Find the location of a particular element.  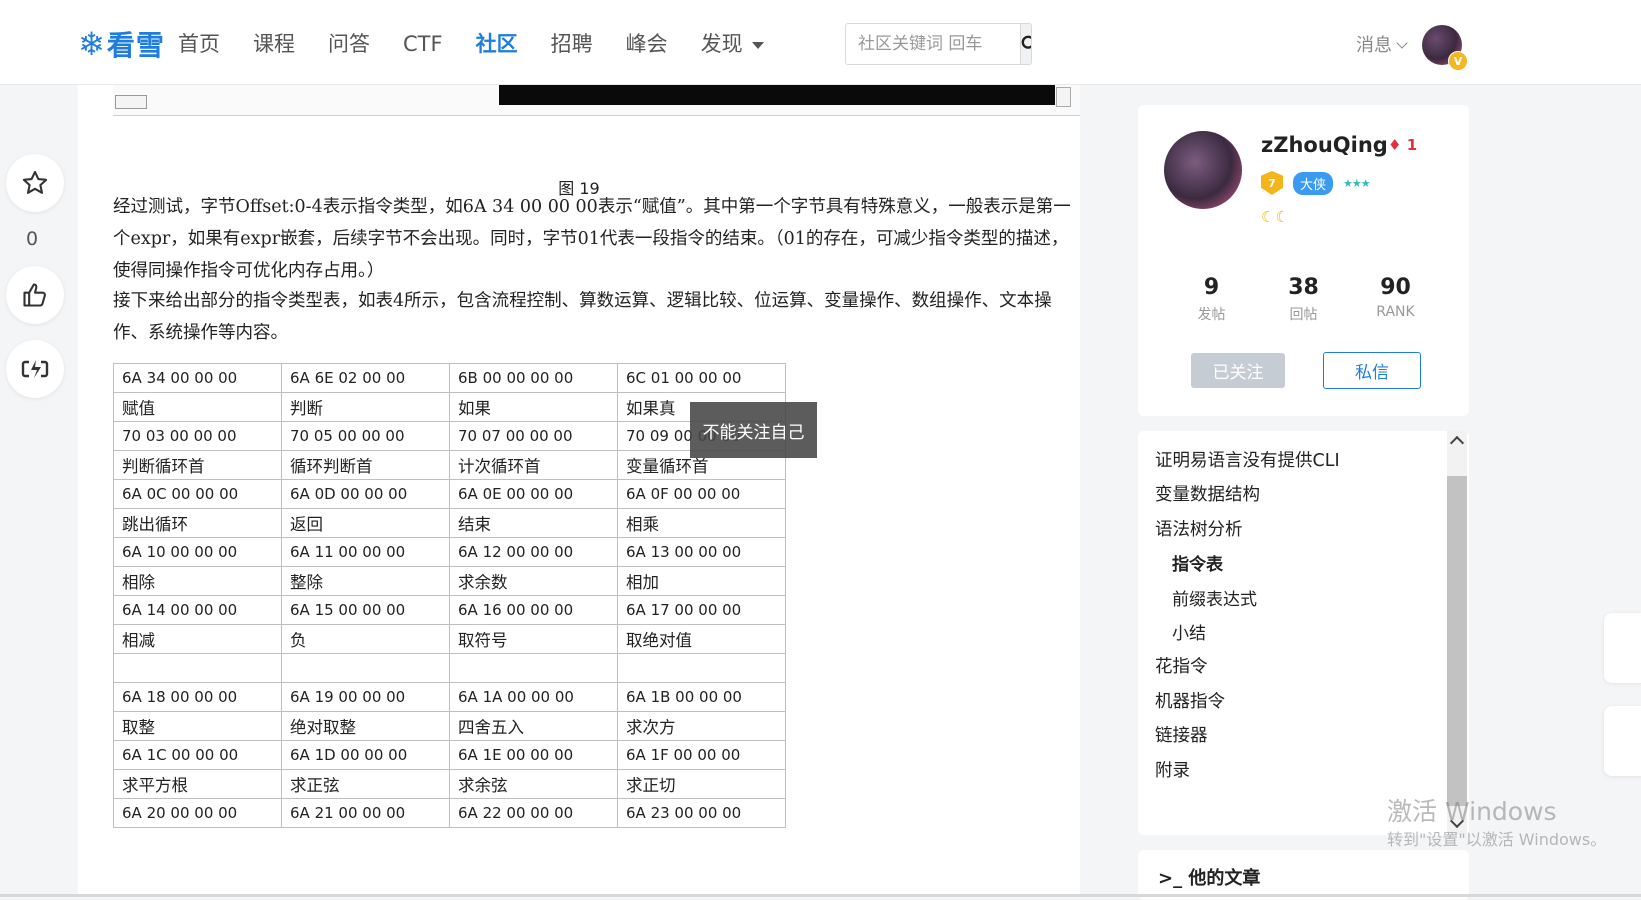

table-cell: 判断循环首 is located at coordinates (197, 465).